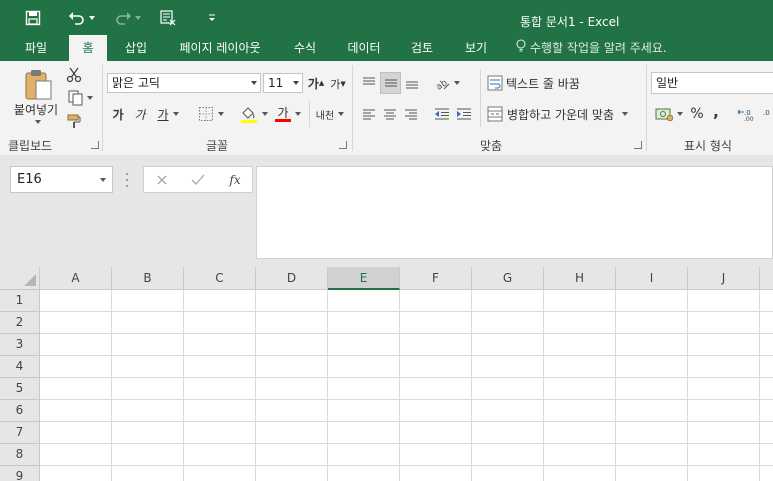 This screenshot has height=481, width=773. I want to click on orientation-icon: ab, so click(442, 84).